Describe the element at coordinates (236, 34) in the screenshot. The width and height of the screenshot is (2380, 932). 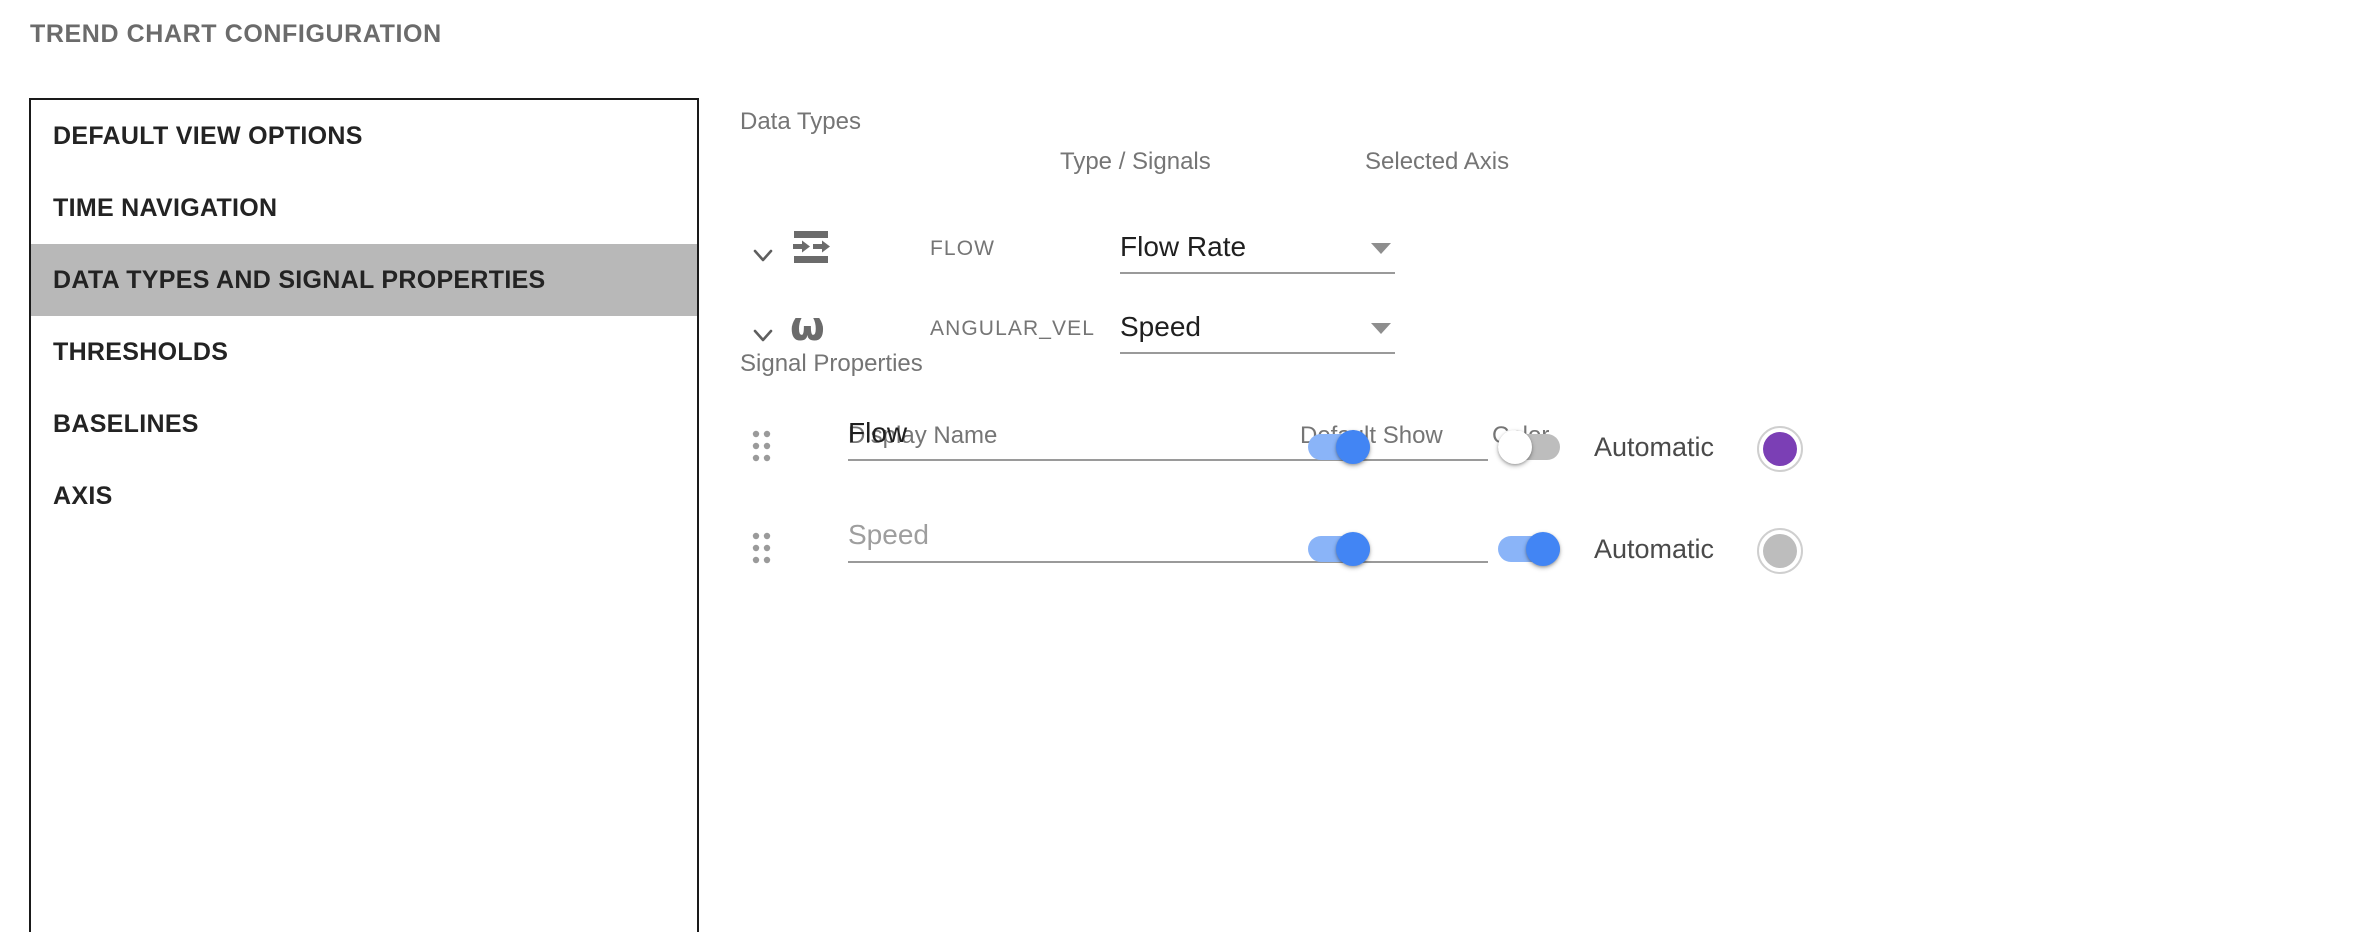
I see `page-title: TREND CHART CONFIGURATION` at that location.